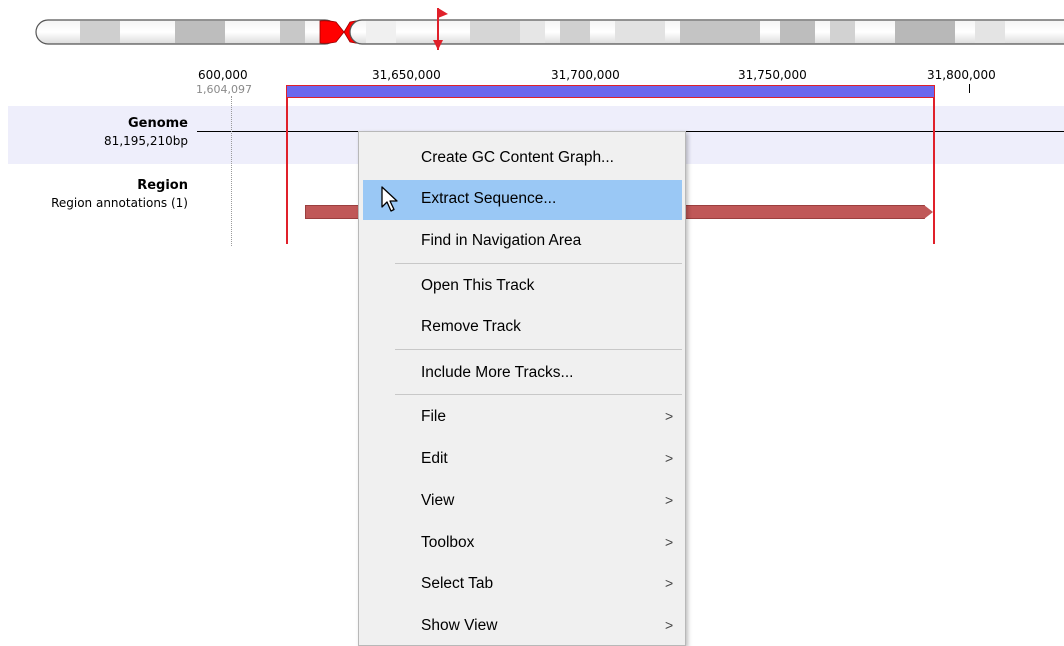  What do you see at coordinates (186, 32) in the screenshot?
I see `chromosome-p-arm` at bounding box center [186, 32].